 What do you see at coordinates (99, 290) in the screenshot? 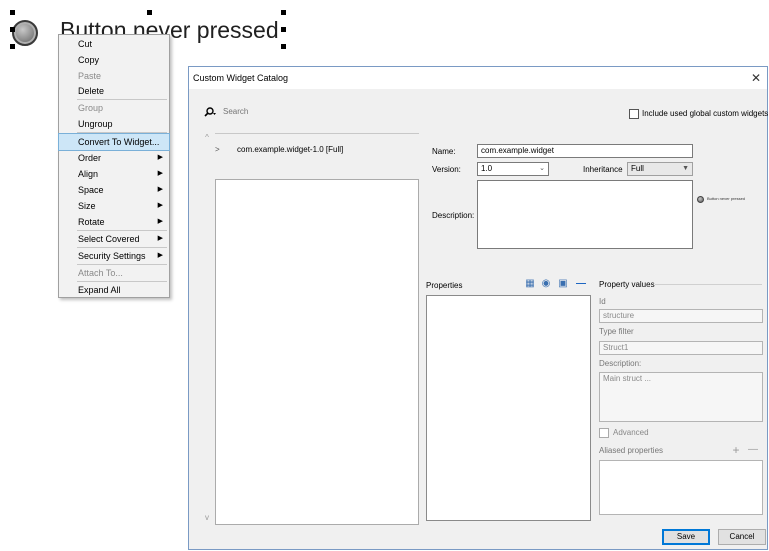
I see `menu-item-label: Expand All` at bounding box center [99, 290].